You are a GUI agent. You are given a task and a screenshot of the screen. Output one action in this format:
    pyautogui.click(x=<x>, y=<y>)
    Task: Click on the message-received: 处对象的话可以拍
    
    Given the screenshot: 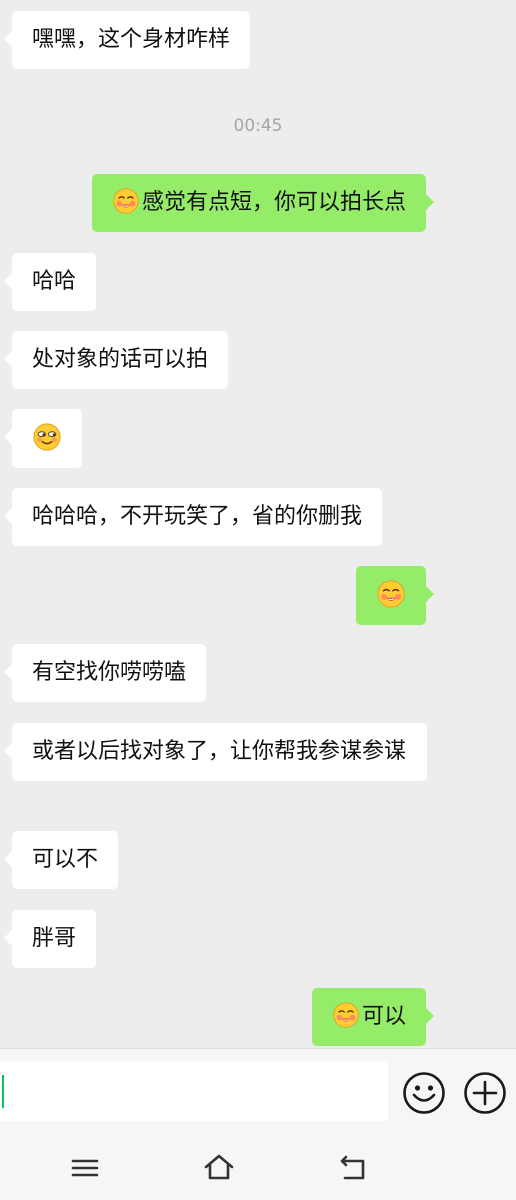 What is the action you would take?
    pyautogui.click(x=116, y=360)
    